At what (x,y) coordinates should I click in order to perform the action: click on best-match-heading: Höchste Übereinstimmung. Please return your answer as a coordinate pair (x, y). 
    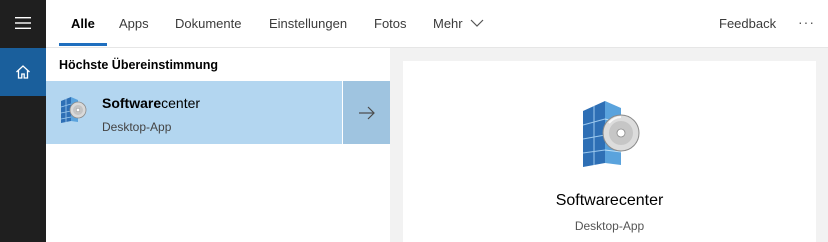
    Looking at the image, I should click on (139, 65).